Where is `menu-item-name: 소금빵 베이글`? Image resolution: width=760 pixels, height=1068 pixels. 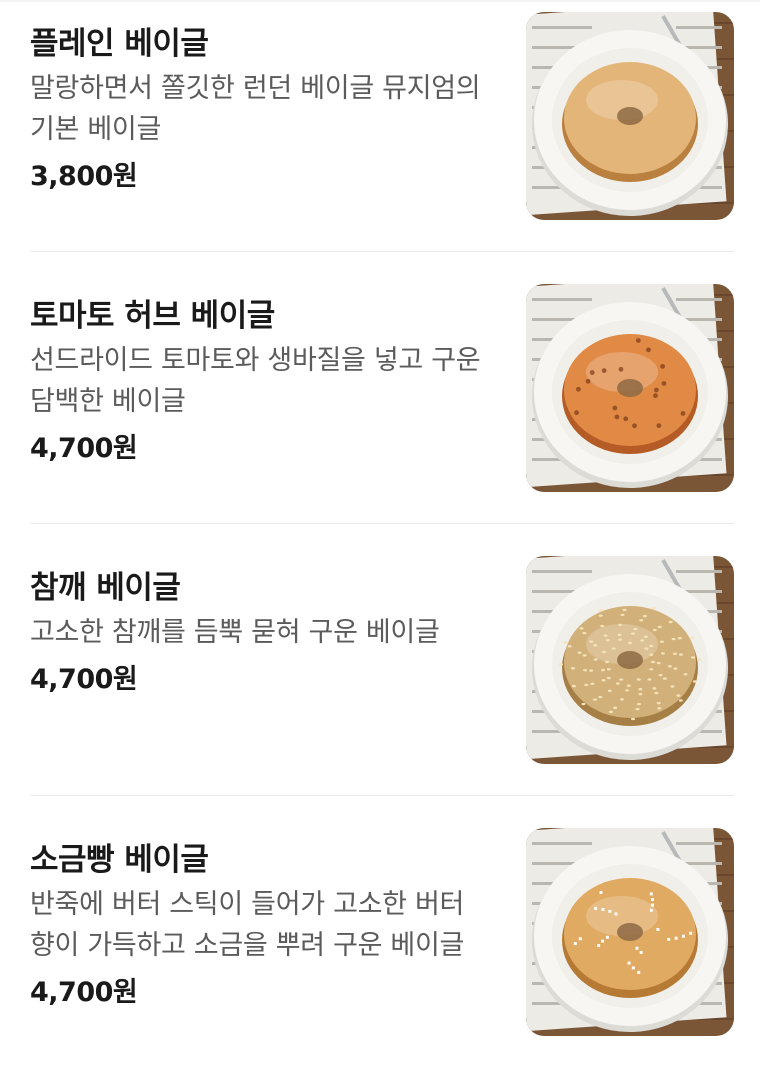 menu-item-name: 소금빵 베이글 is located at coordinates (119, 860).